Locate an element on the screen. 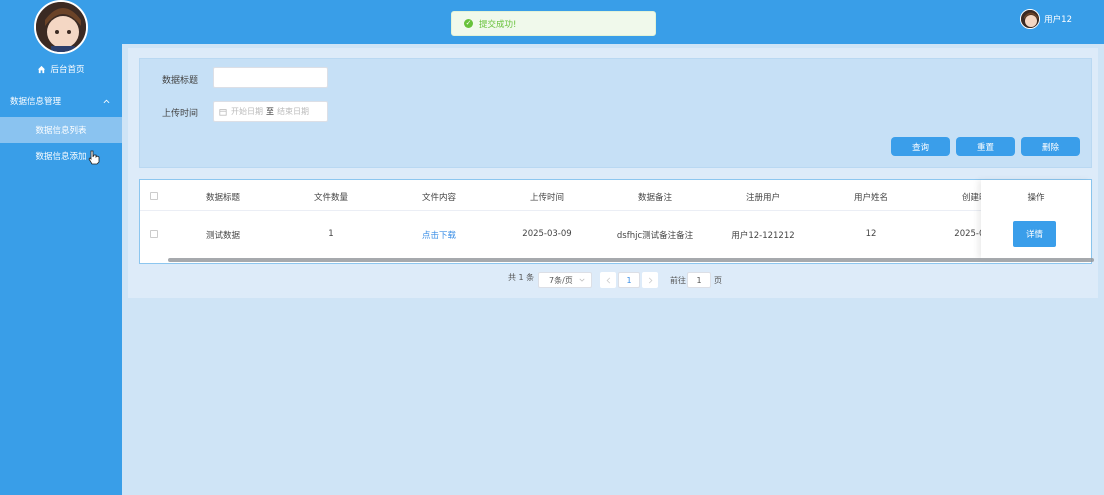 This screenshot has width=1104, height=495. row-checkbox is located at coordinates (154, 234).